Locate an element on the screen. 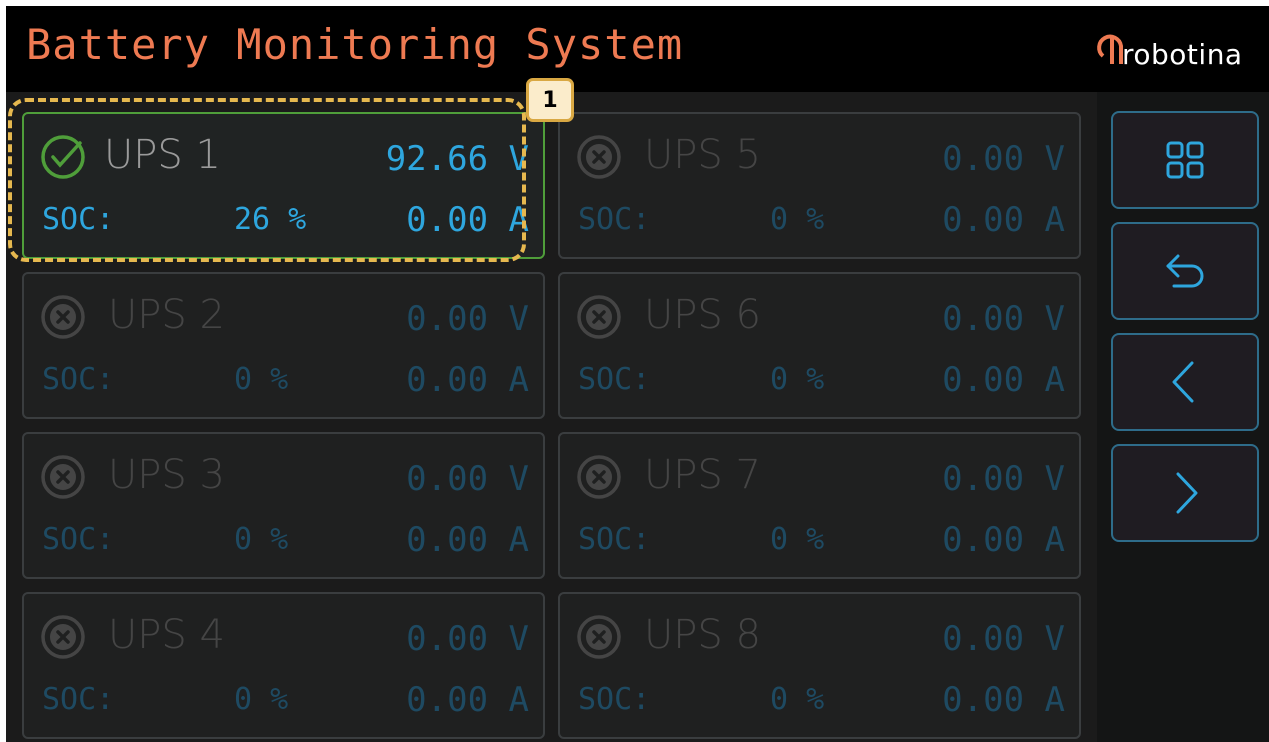  brand-logo: robotina is located at coordinates (1180, 51).